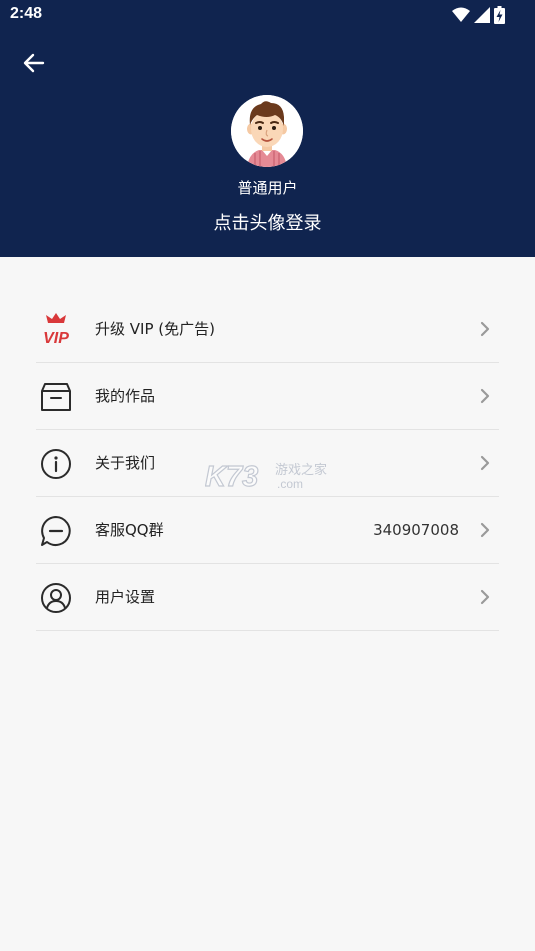 Image resolution: width=535 pixels, height=951 pixels. What do you see at coordinates (56, 598) in the screenshot?
I see `user-icon` at bounding box center [56, 598].